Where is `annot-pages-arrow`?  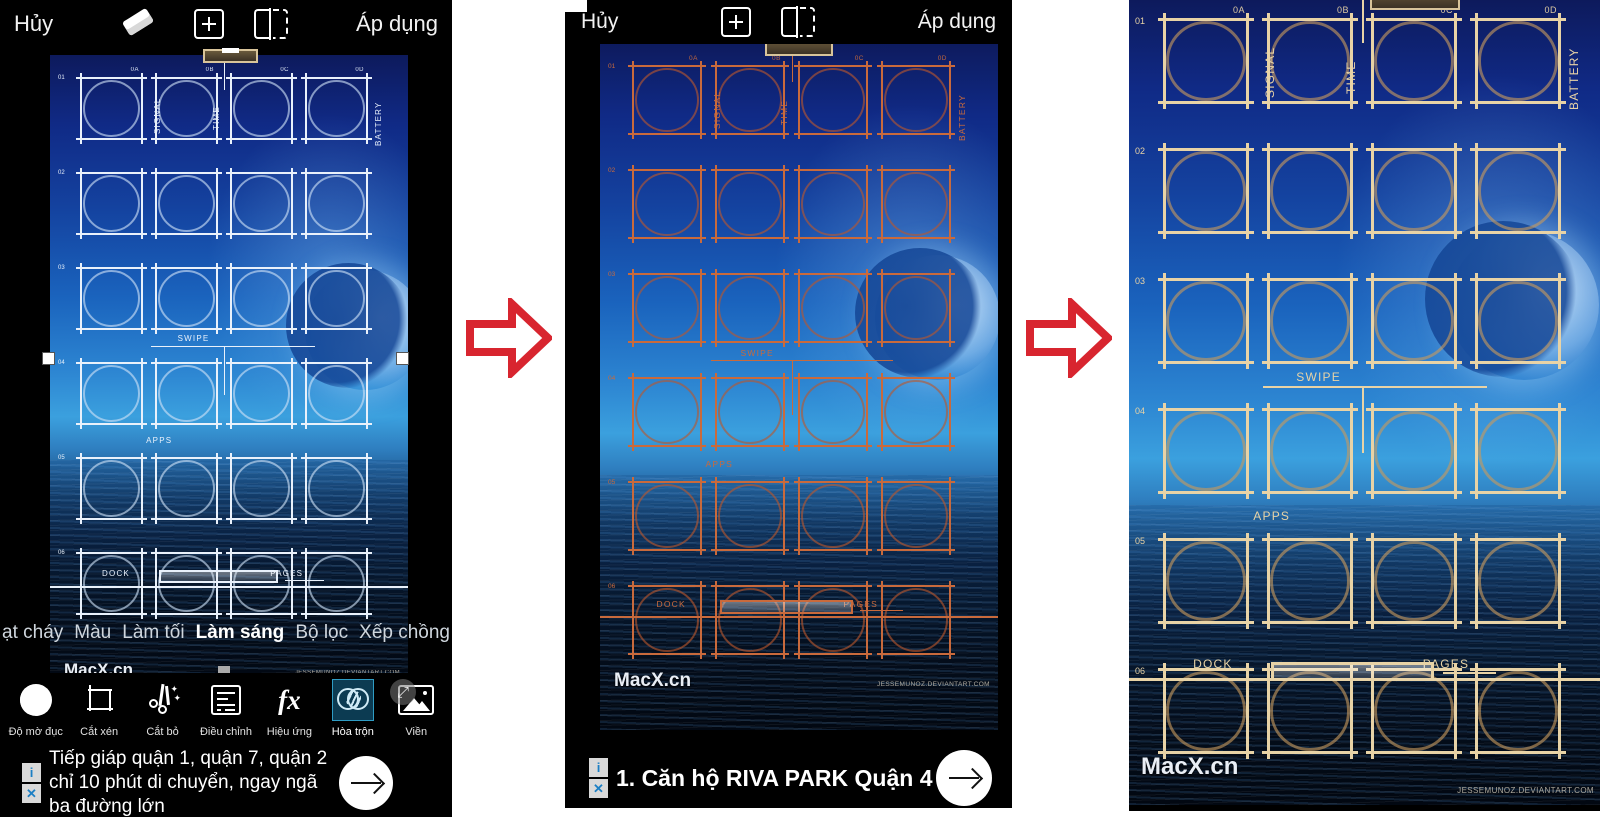
annot-pages-arrow is located at coordinates (304, 580).